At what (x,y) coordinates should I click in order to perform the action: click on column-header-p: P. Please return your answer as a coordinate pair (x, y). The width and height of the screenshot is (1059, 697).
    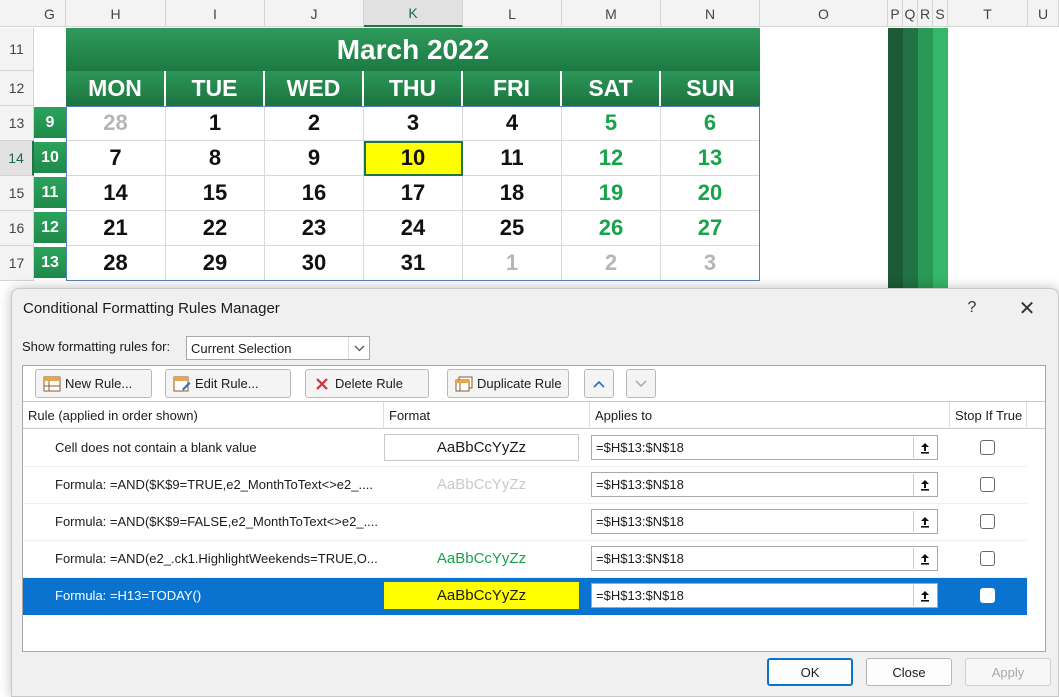
    Looking at the image, I should click on (895, 13).